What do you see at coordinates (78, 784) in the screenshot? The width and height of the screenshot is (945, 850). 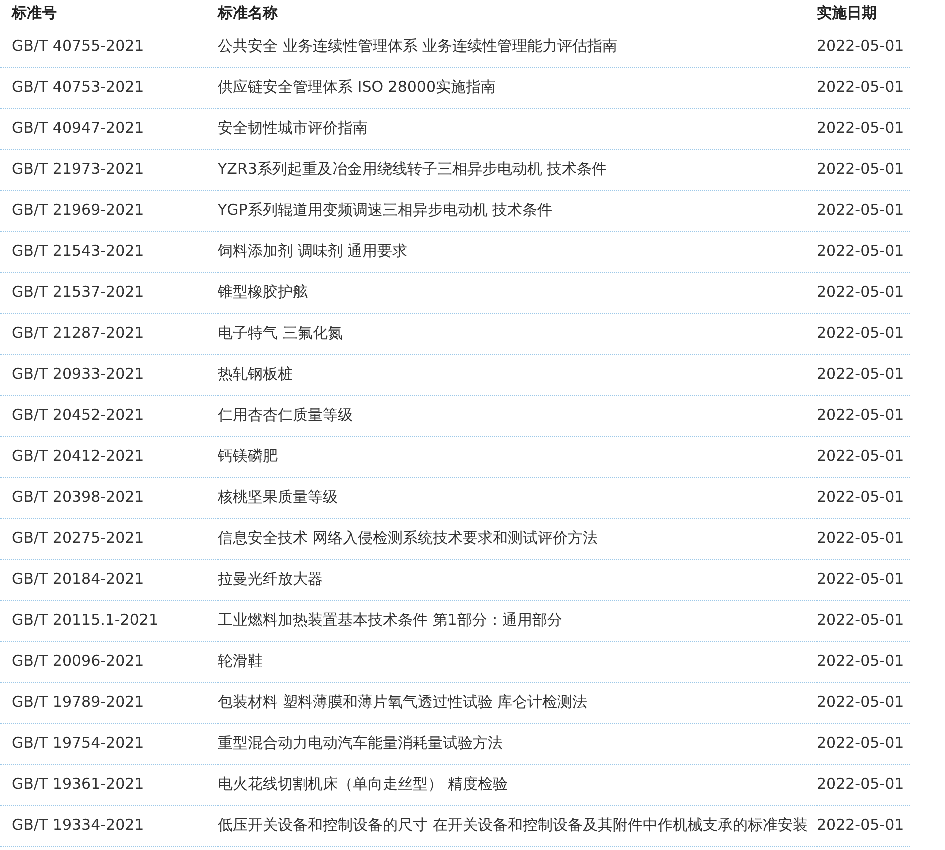 I see `table-cell: GB/T 19361-2021` at bounding box center [78, 784].